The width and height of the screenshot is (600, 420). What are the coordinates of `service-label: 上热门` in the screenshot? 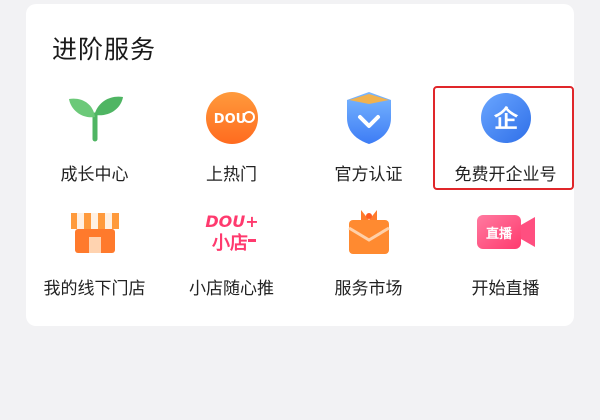 It's located at (231, 175).